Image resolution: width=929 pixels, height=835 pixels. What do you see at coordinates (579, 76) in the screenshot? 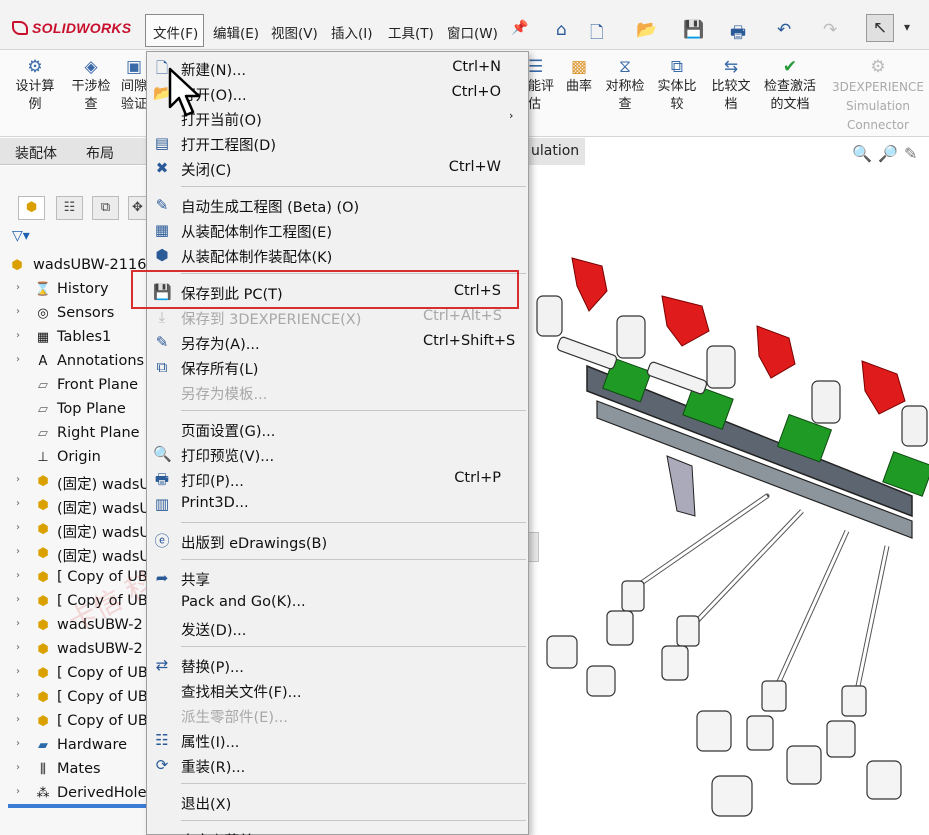
I see `curvature-button: ▩ 曲率` at bounding box center [579, 76].